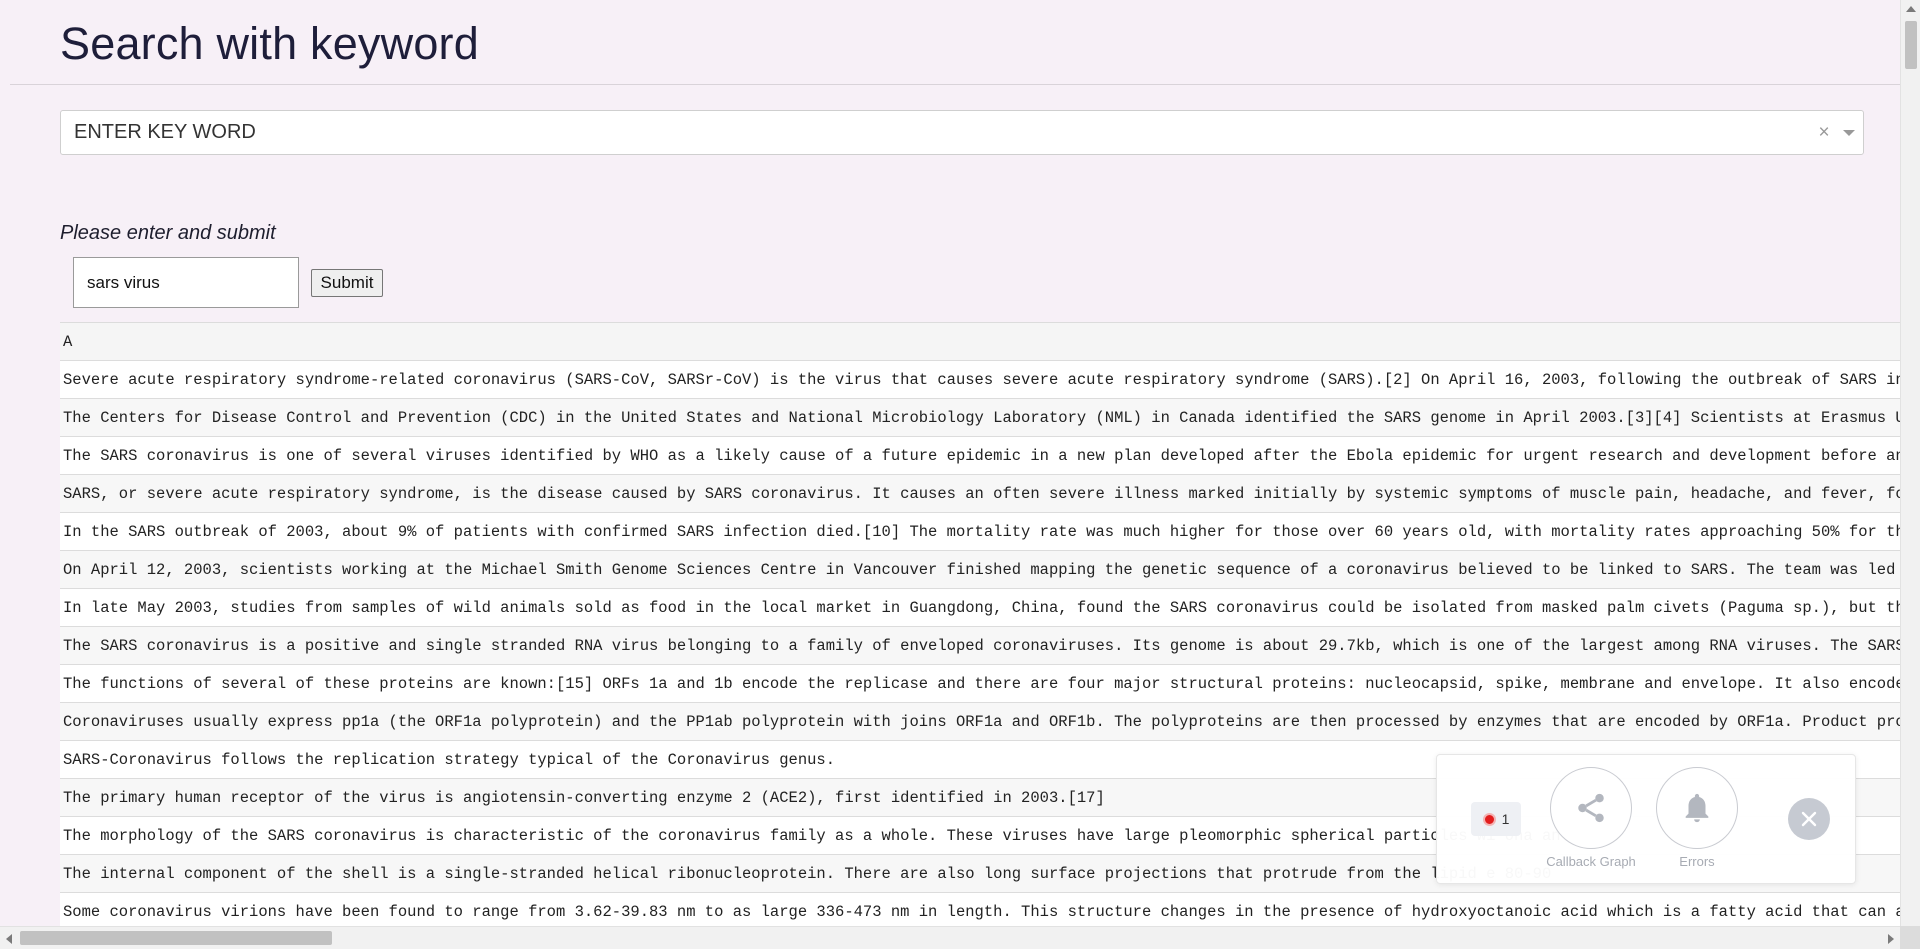  What do you see at coordinates (1646, 819) in the screenshot?
I see `debug-toolbar: 1 Callback Graph Errors` at bounding box center [1646, 819].